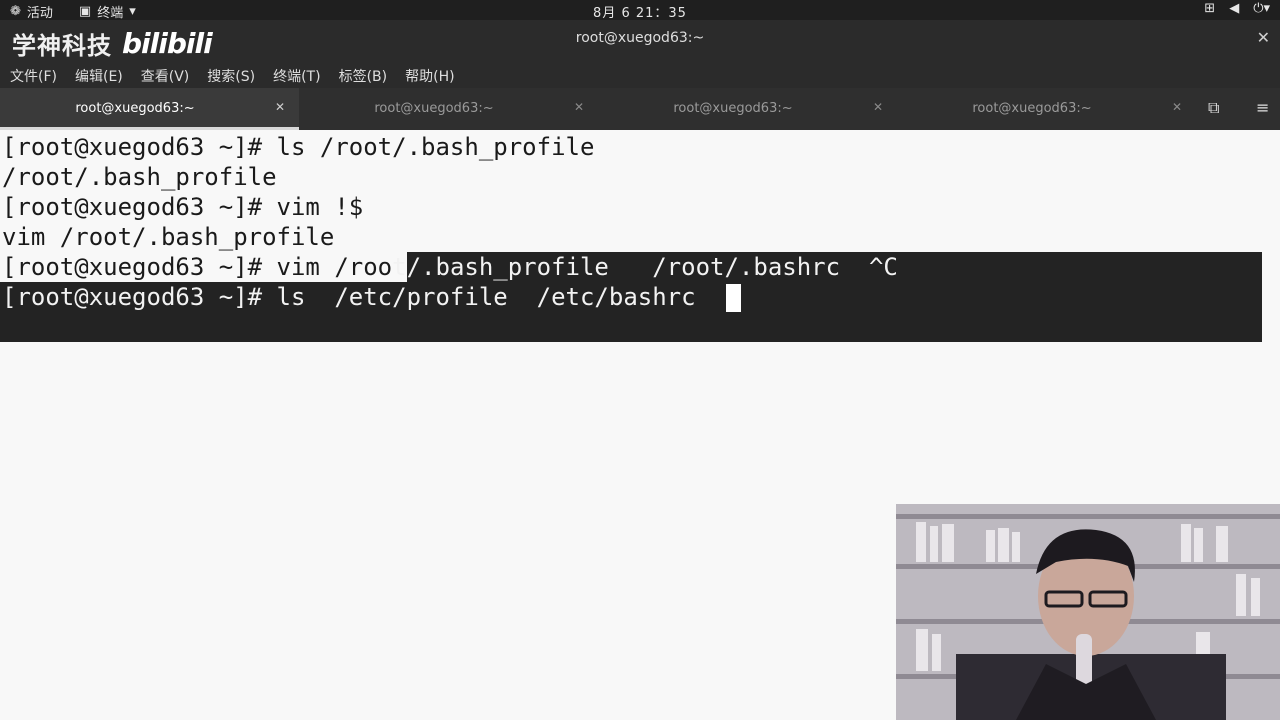  I want to click on webcam-overlay, so click(1088, 612).